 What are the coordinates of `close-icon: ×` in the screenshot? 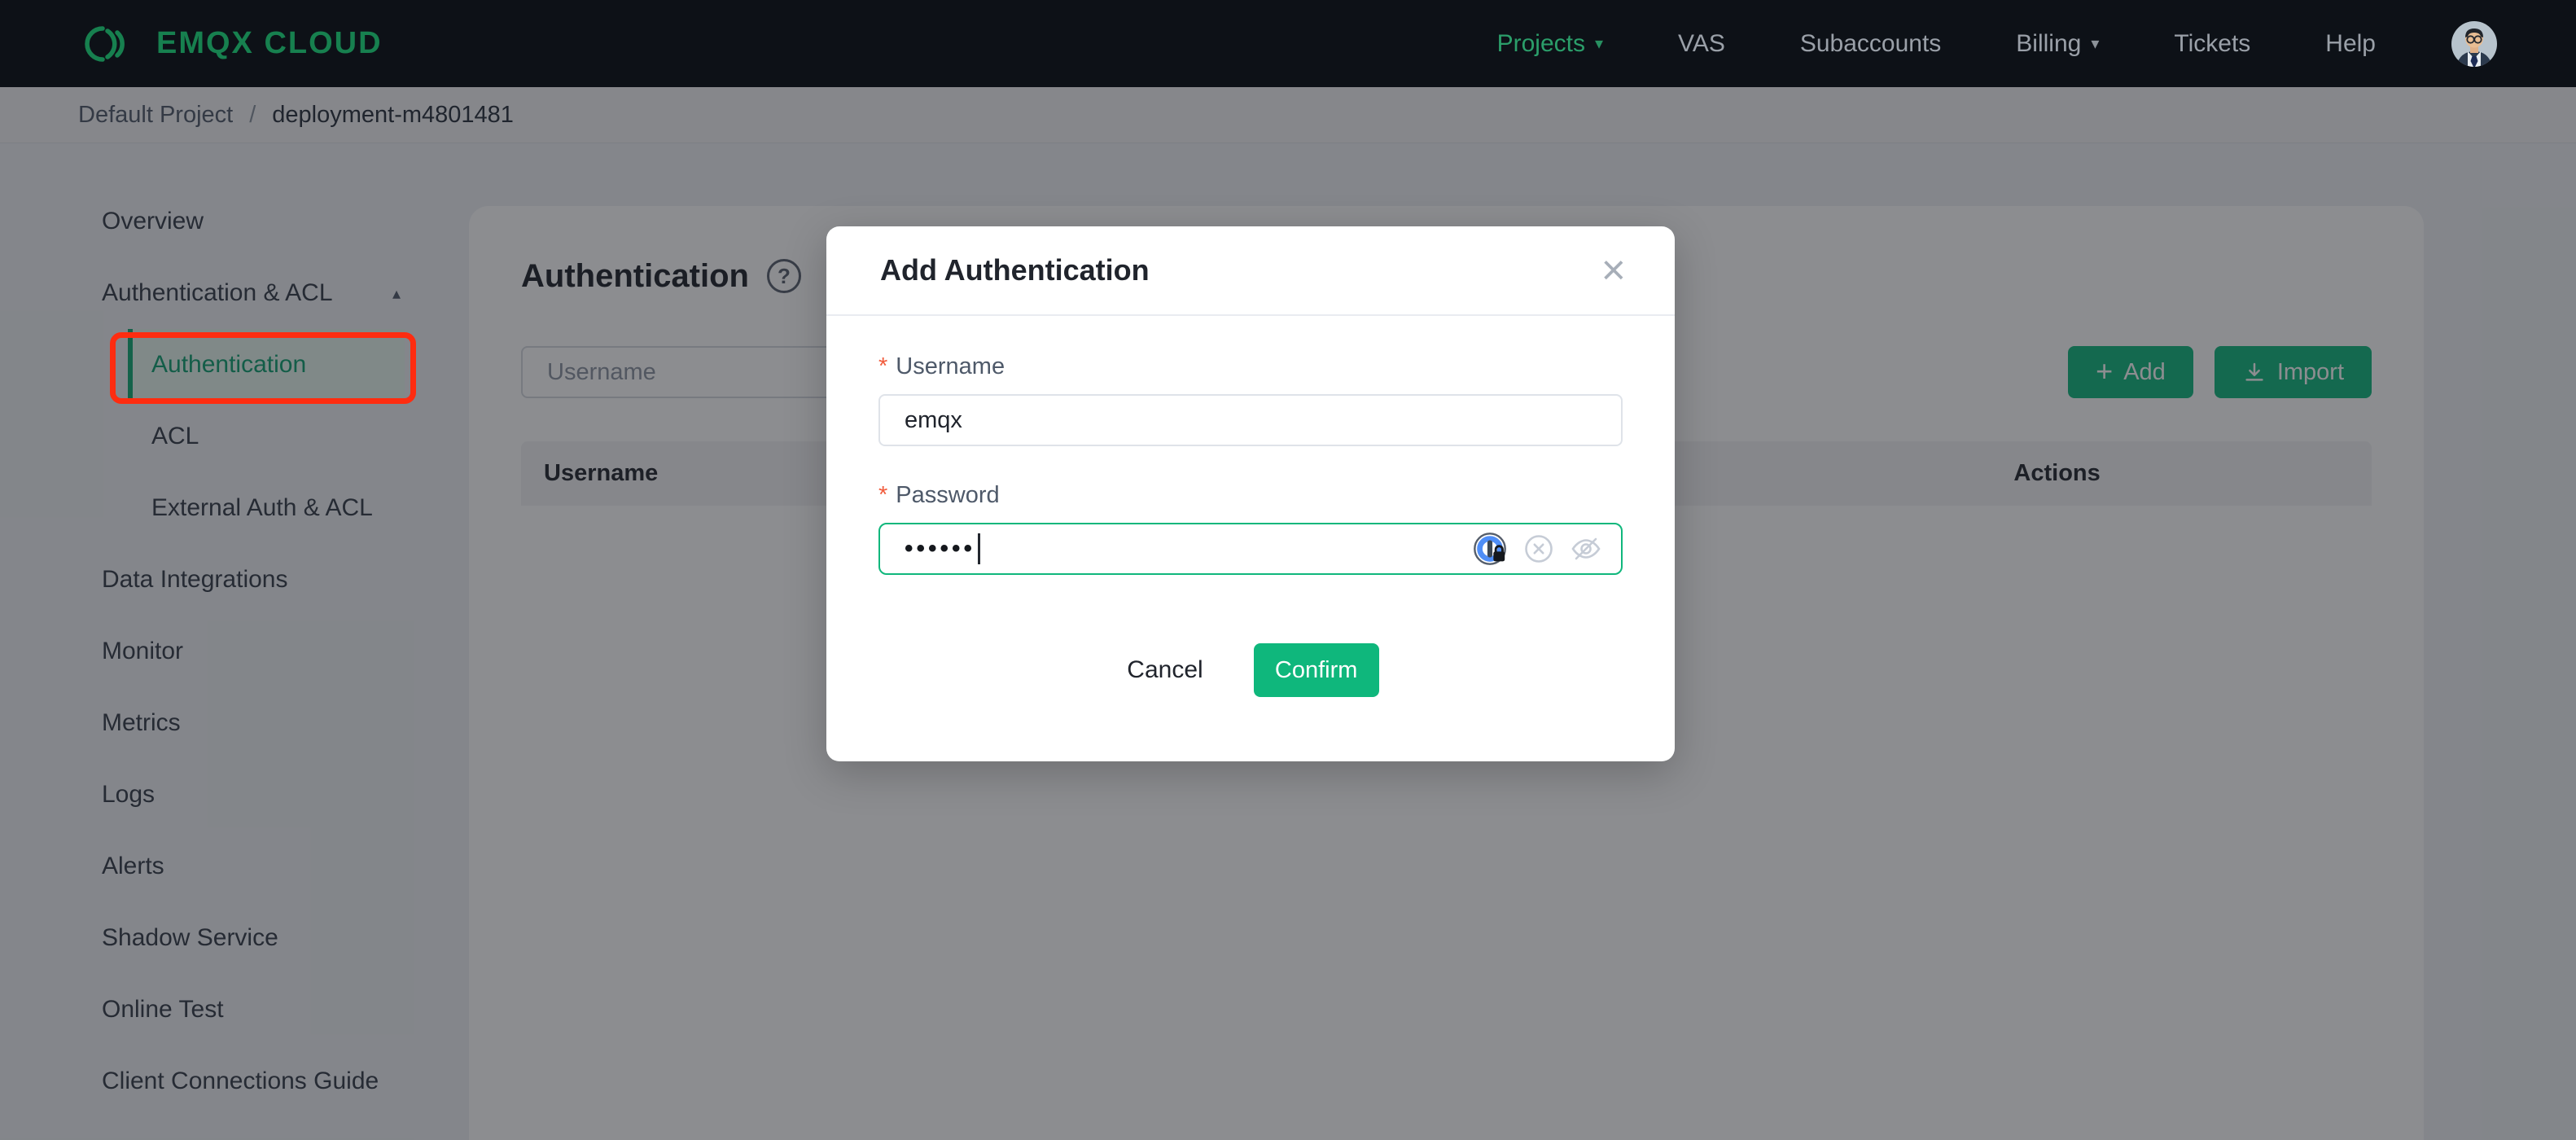 It's located at (1613, 270).